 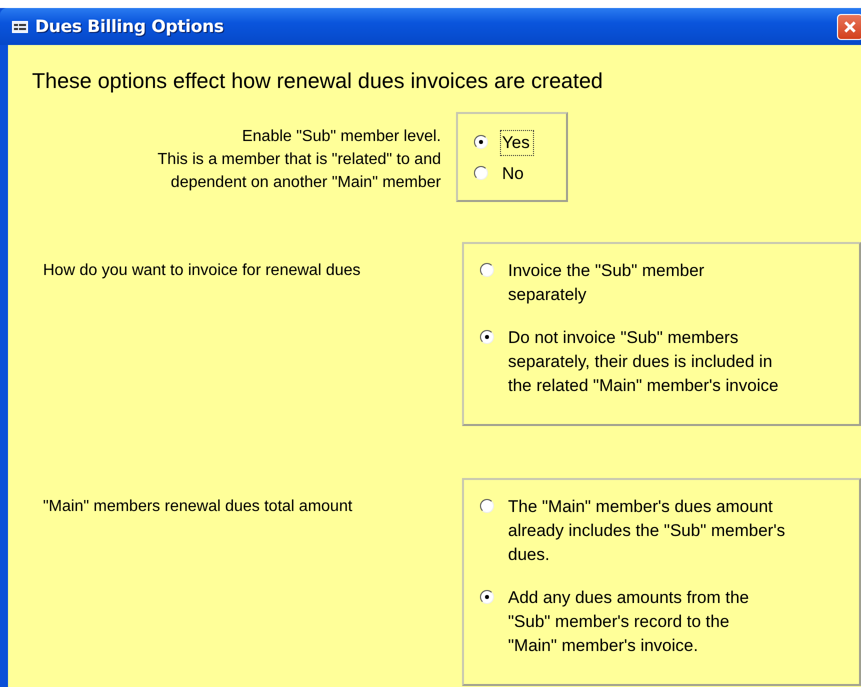 I want to click on option-label: Invoice the "Sub" member separately, so click(x=607, y=283).